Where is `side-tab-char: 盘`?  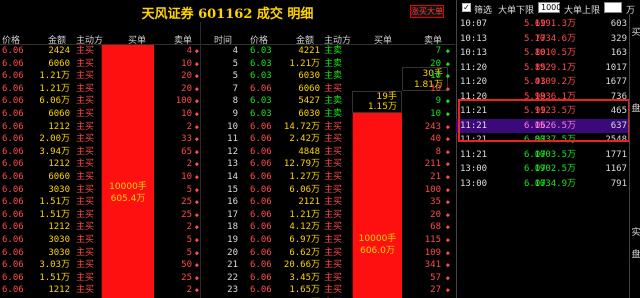
side-tab-char: 盘 is located at coordinates (635, 255).